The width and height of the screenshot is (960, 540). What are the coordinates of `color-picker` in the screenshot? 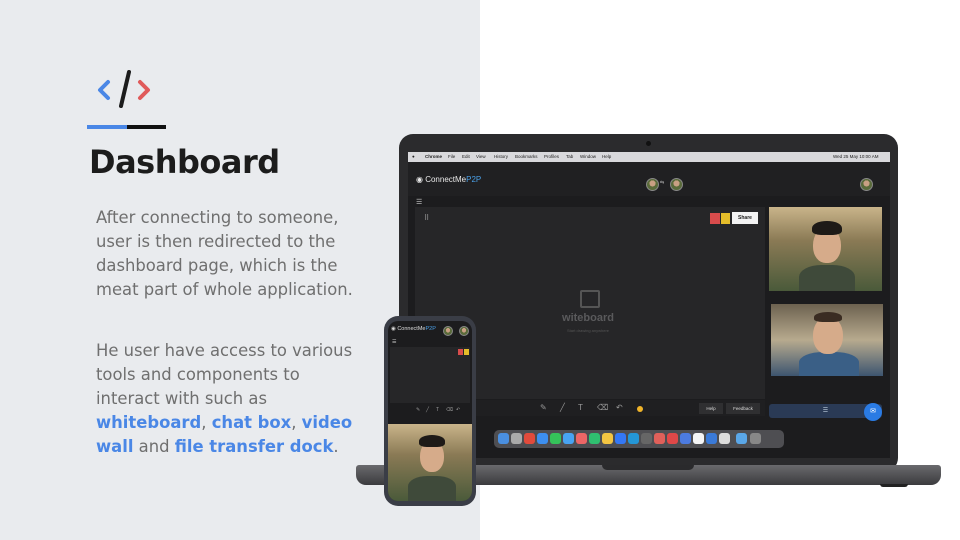 It's located at (640, 409).